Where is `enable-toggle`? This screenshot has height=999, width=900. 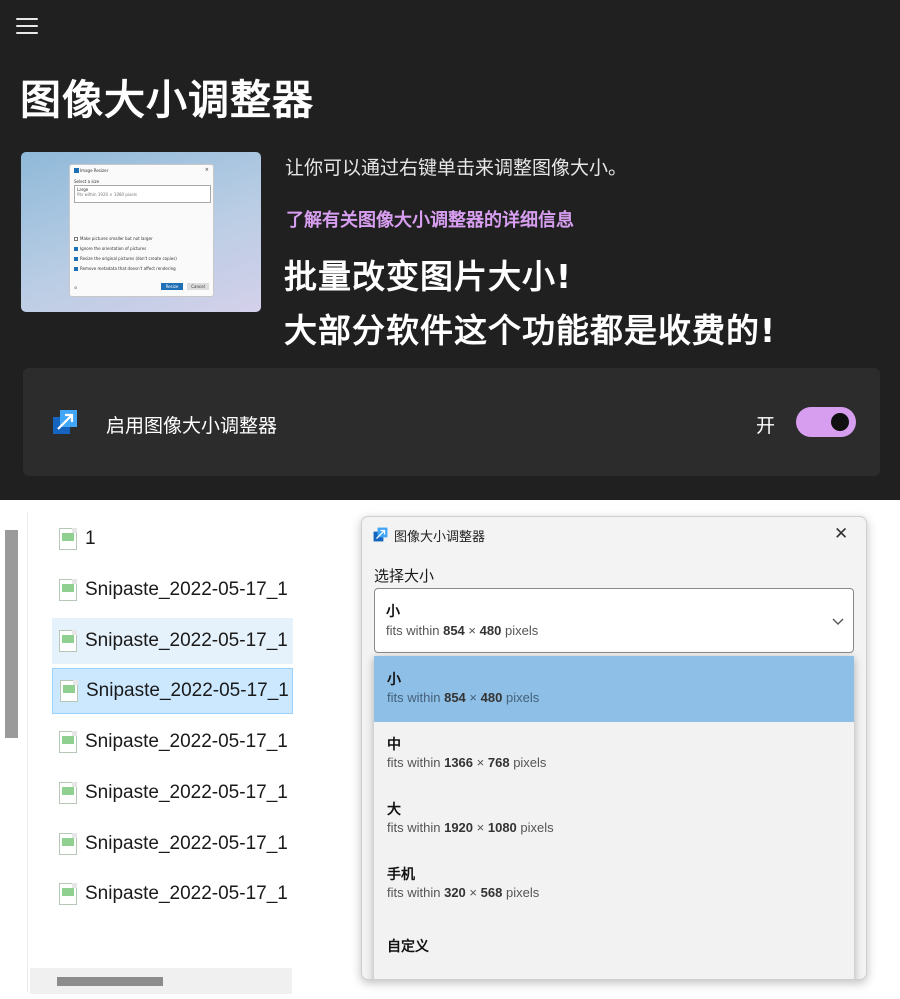
enable-toggle is located at coordinates (826, 422).